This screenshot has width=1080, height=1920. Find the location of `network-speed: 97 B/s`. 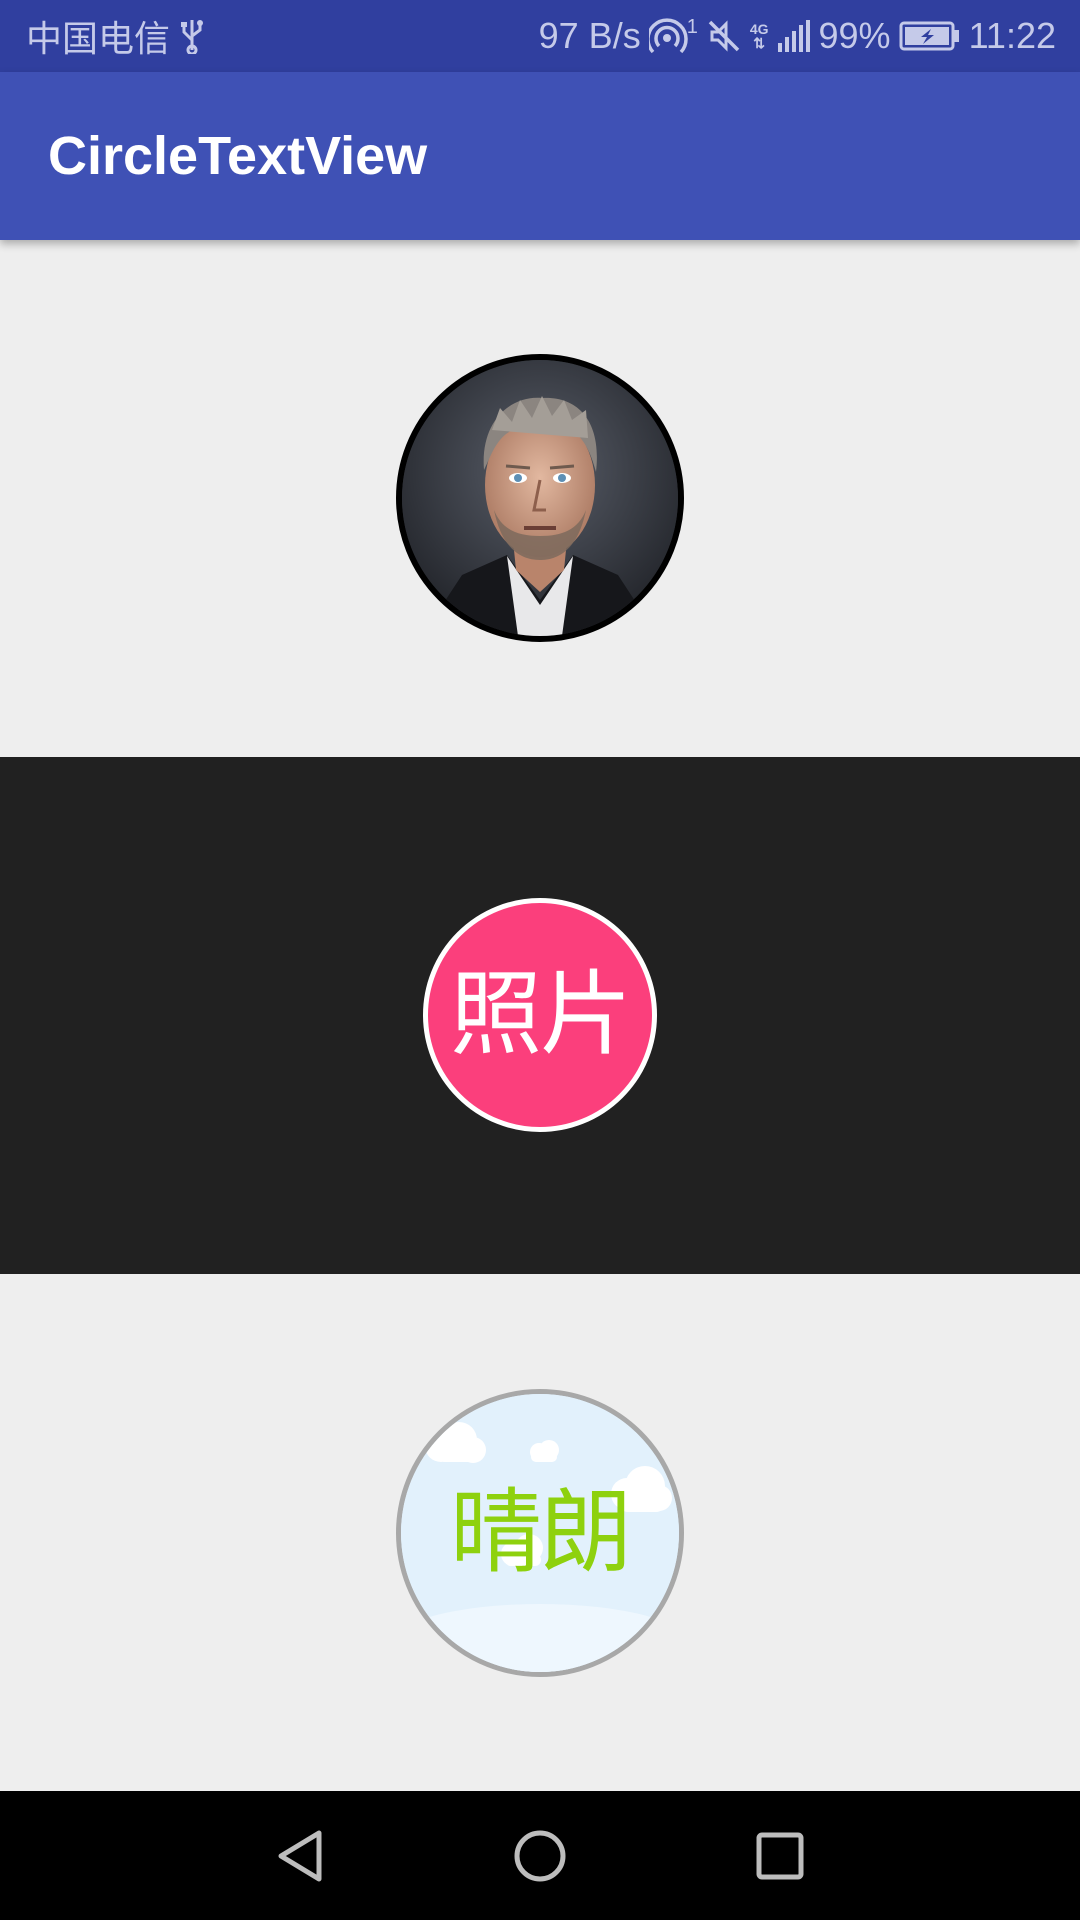

network-speed: 97 B/s is located at coordinates (589, 35).